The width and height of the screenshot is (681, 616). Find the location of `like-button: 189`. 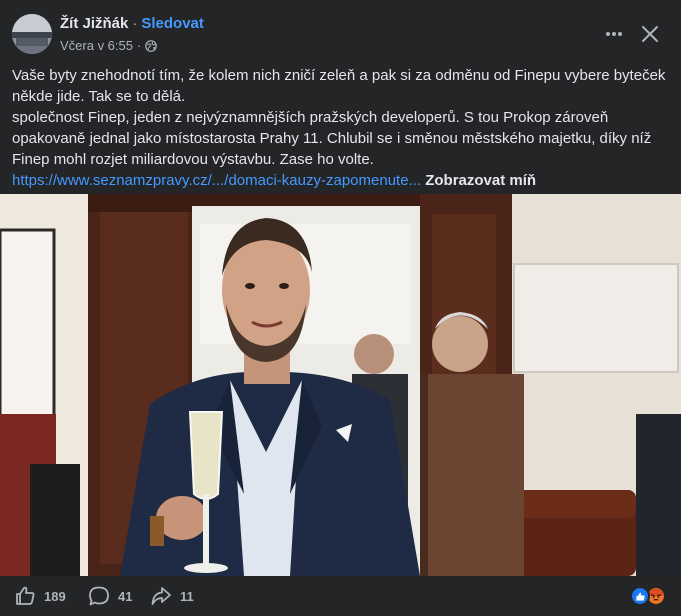

like-button: 189 is located at coordinates (40, 596).